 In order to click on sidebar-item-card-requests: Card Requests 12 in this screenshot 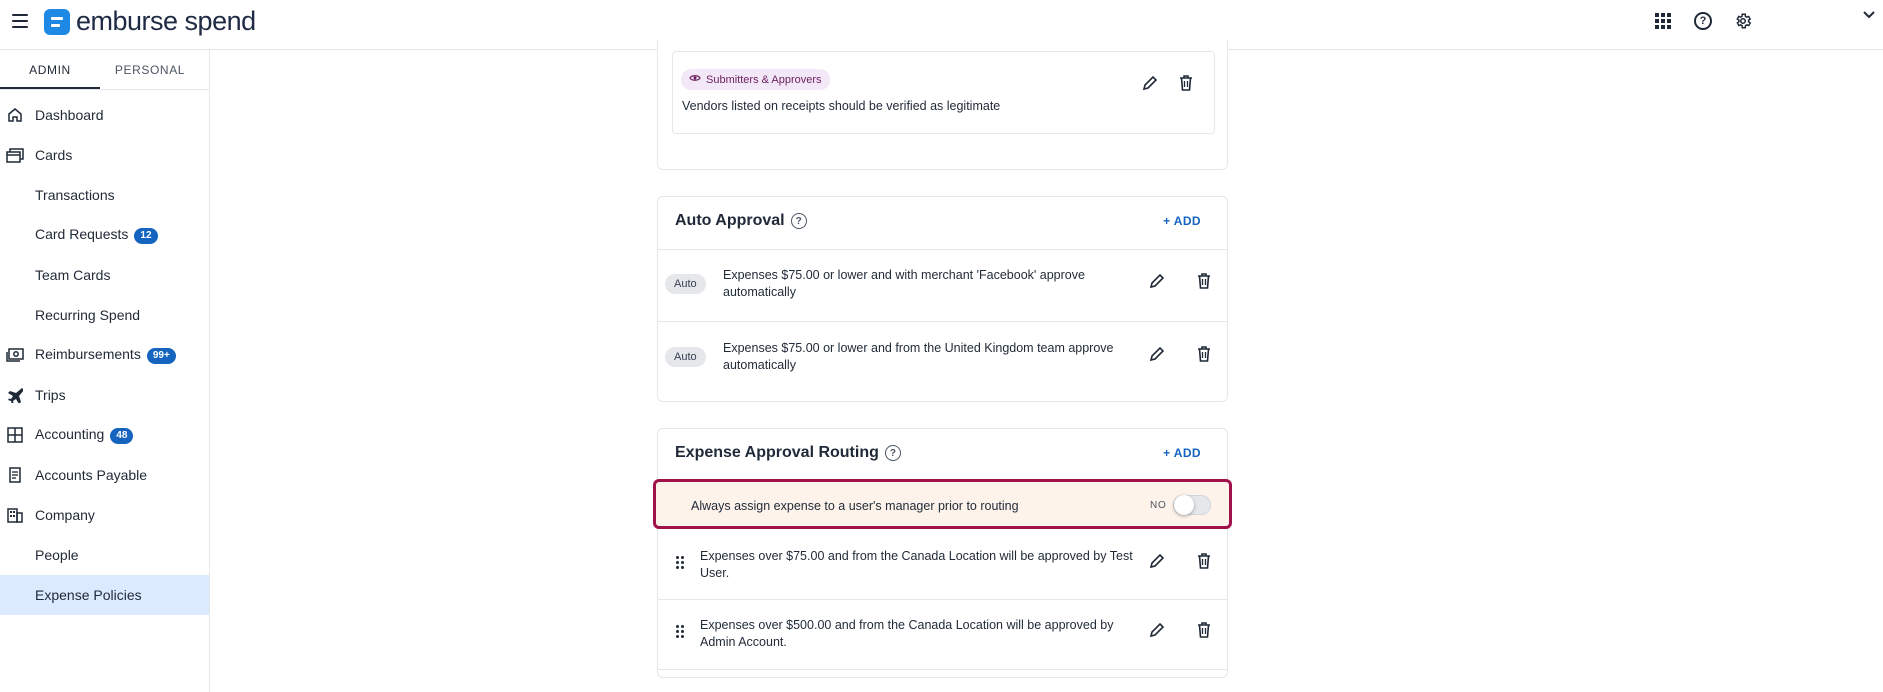, I will do `click(104, 235)`.